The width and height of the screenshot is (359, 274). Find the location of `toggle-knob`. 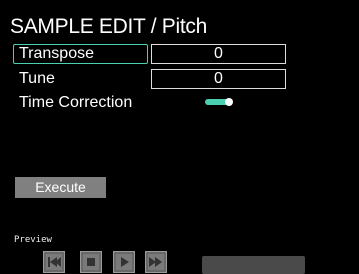

toggle-knob is located at coordinates (229, 102).